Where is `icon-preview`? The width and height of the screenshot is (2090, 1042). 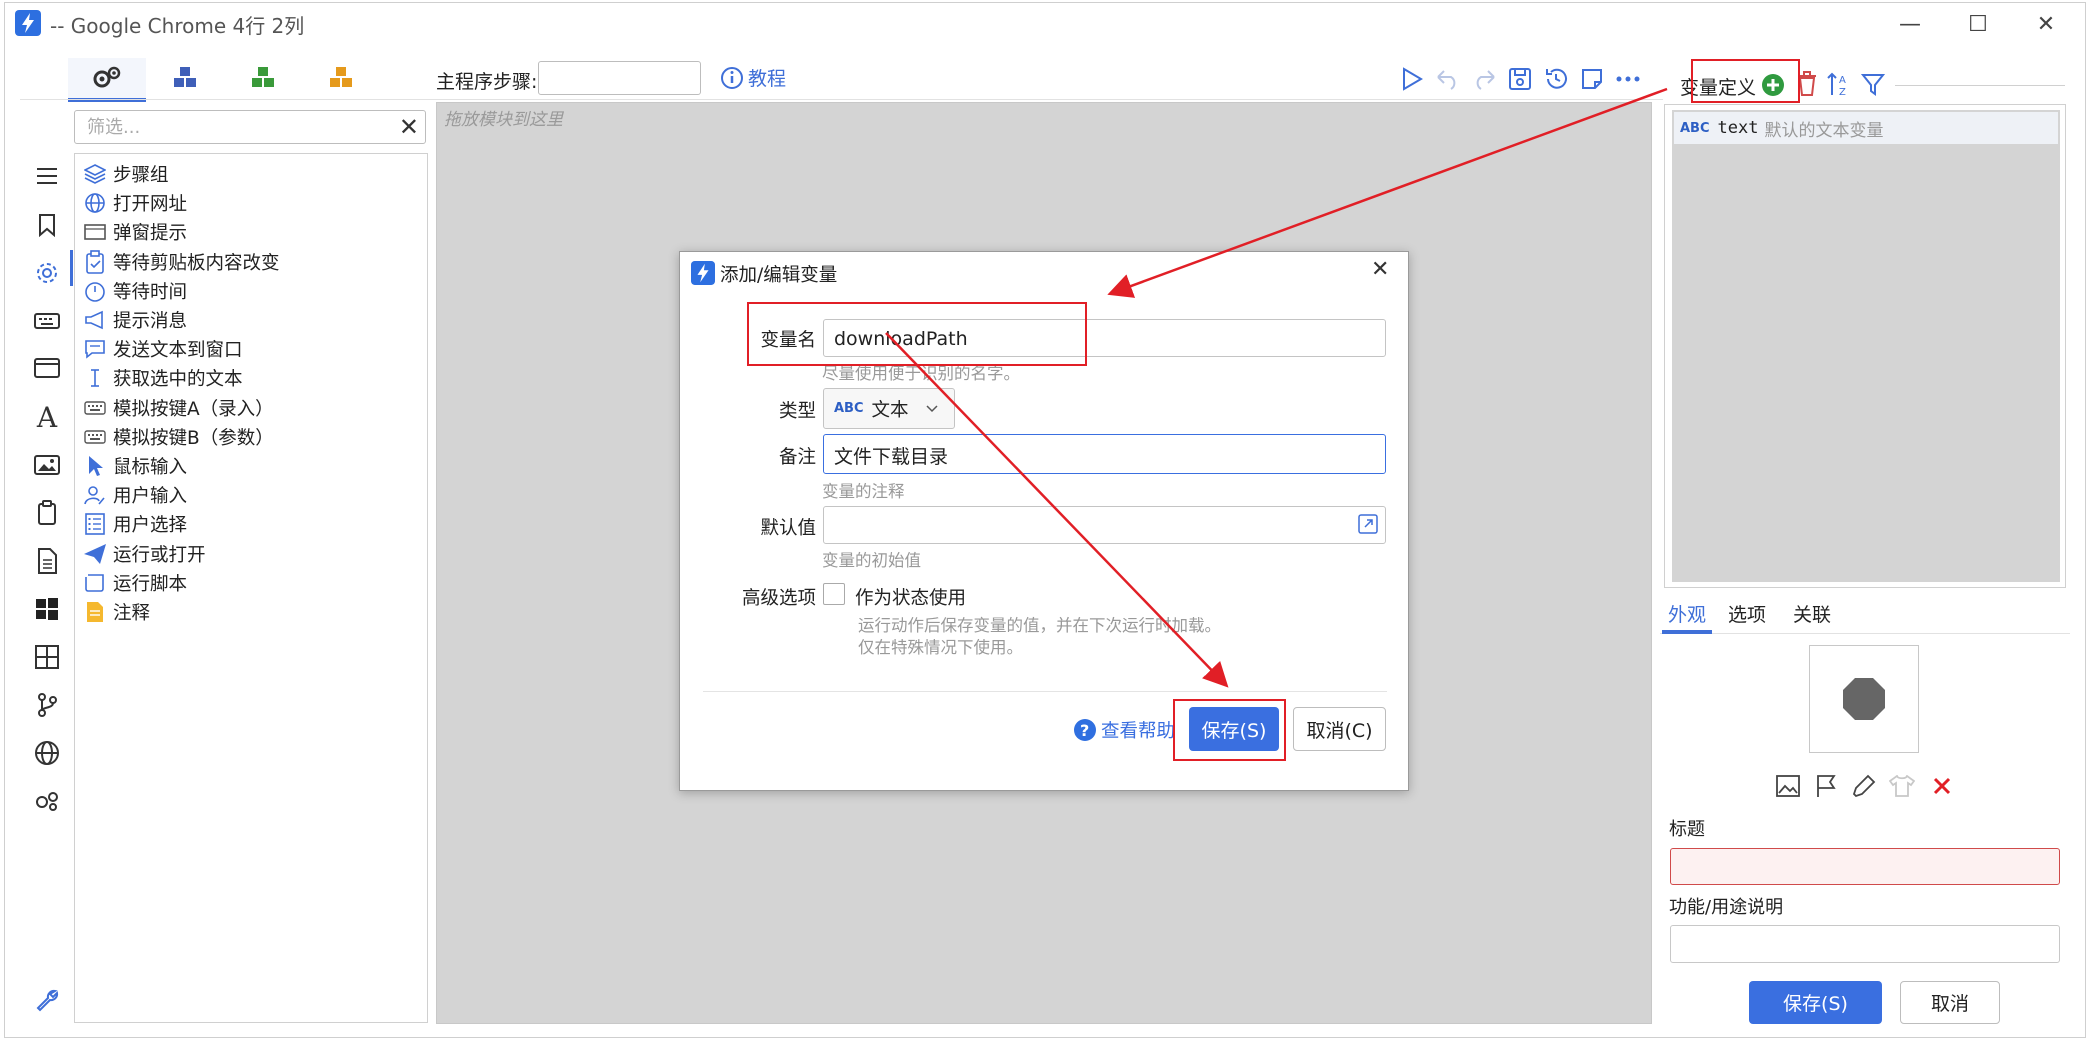
icon-preview is located at coordinates (1864, 699).